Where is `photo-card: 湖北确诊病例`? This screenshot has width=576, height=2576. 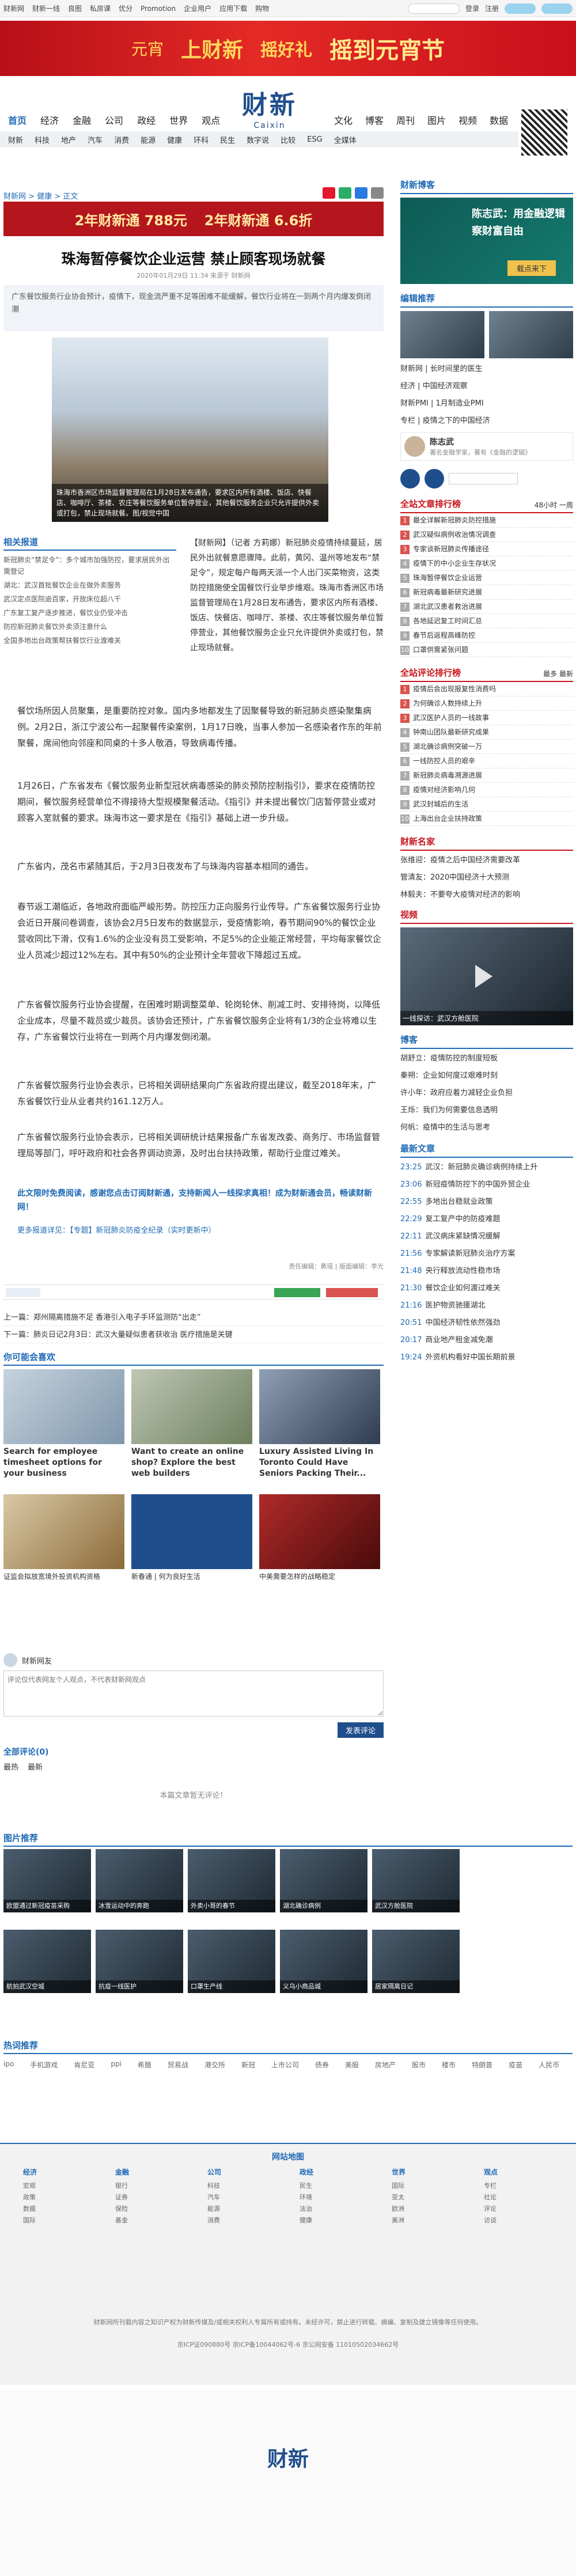 photo-card: 湖北确诊病例 is located at coordinates (323, 1880).